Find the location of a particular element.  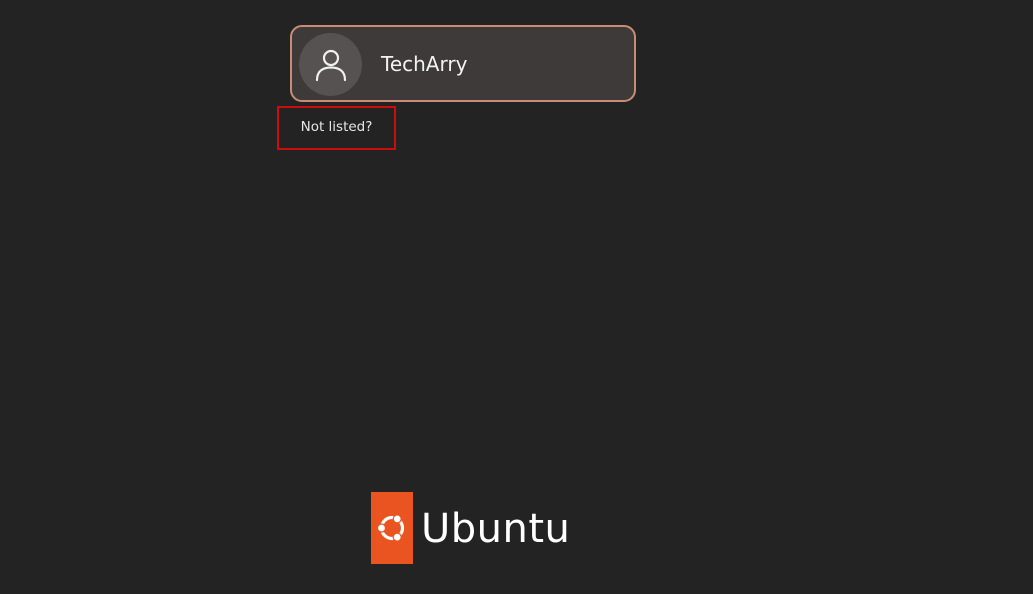

ubuntu-circle-of-friends-icon is located at coordinates (390, 528).